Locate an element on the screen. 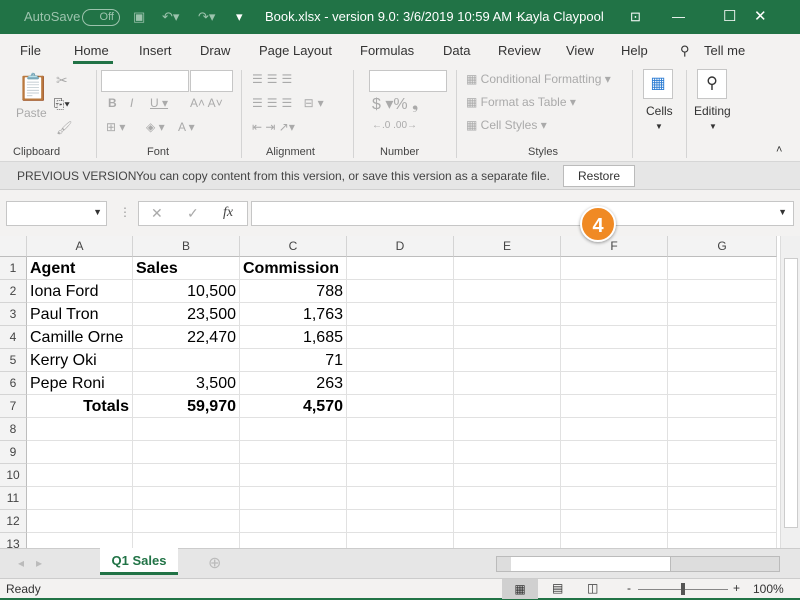 This screenshot has height=600, width=800. paste-icon: 📋 is located at coordinates (33, 87).